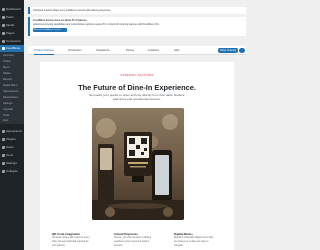 This screenshot has width=320, height=250. I want to click on media-icon, so click(3, 25).